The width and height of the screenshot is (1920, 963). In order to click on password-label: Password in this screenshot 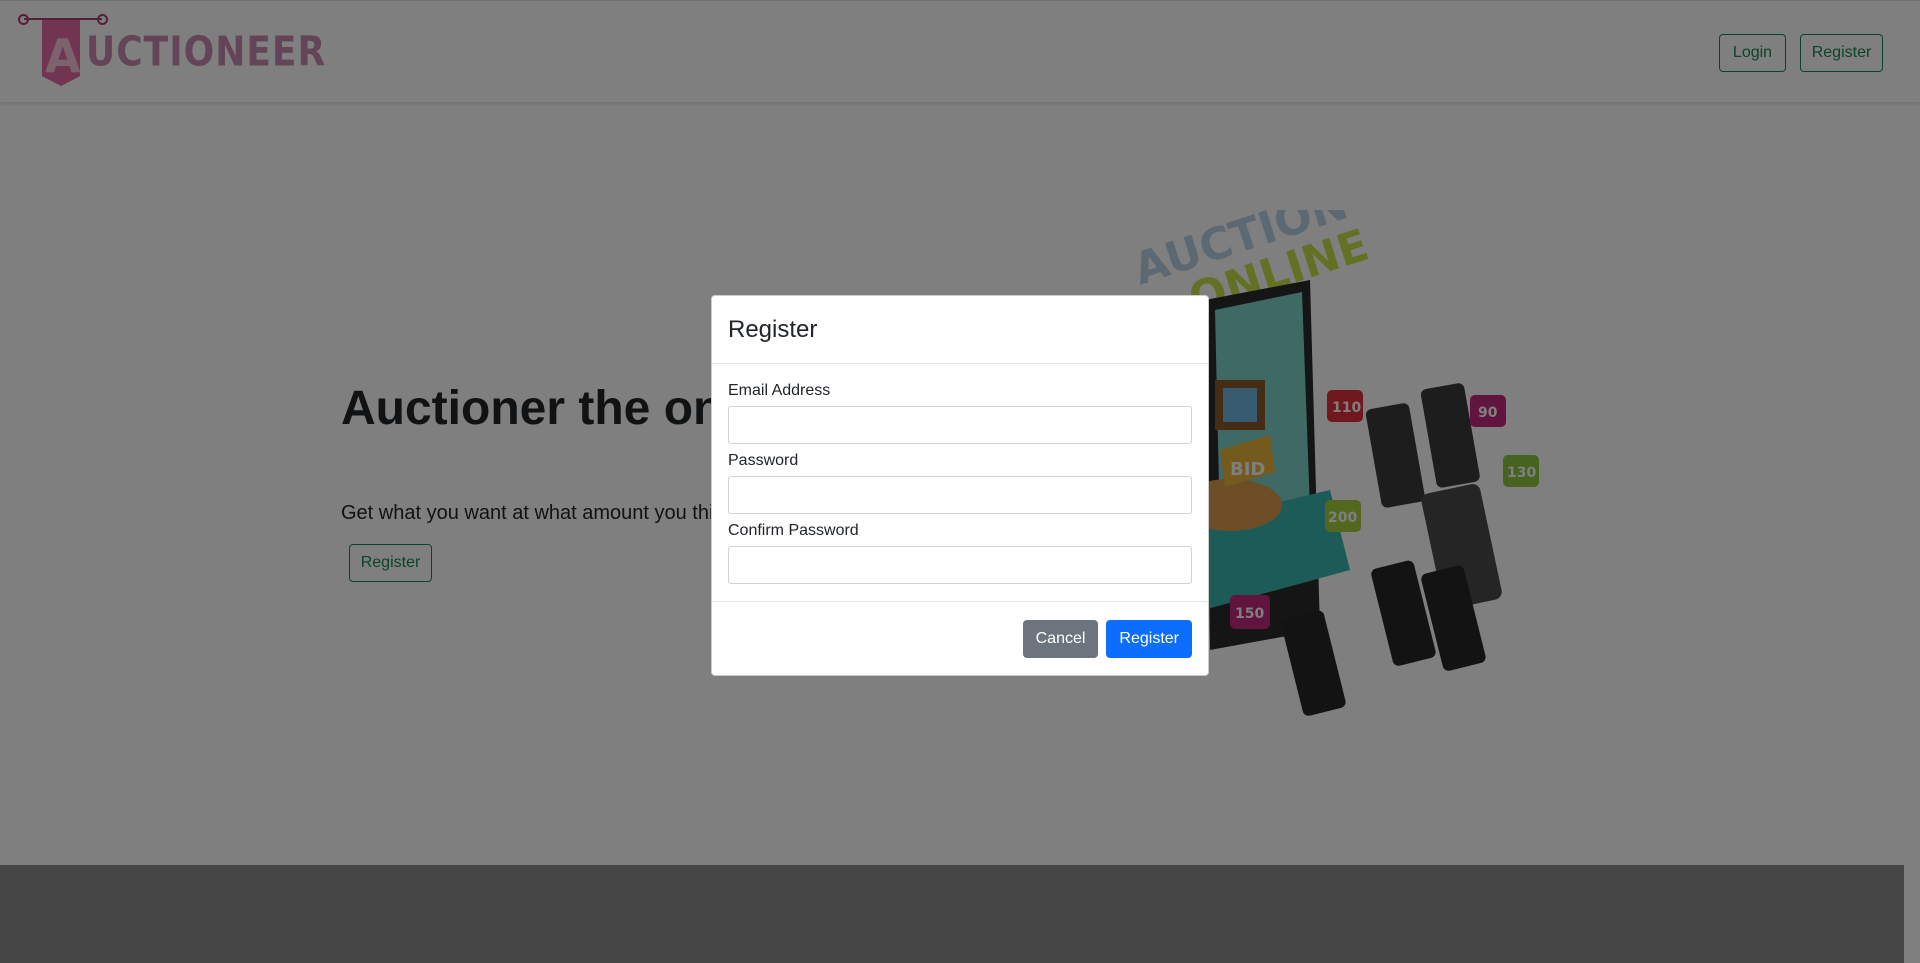, I will do `click(763, 460)`.